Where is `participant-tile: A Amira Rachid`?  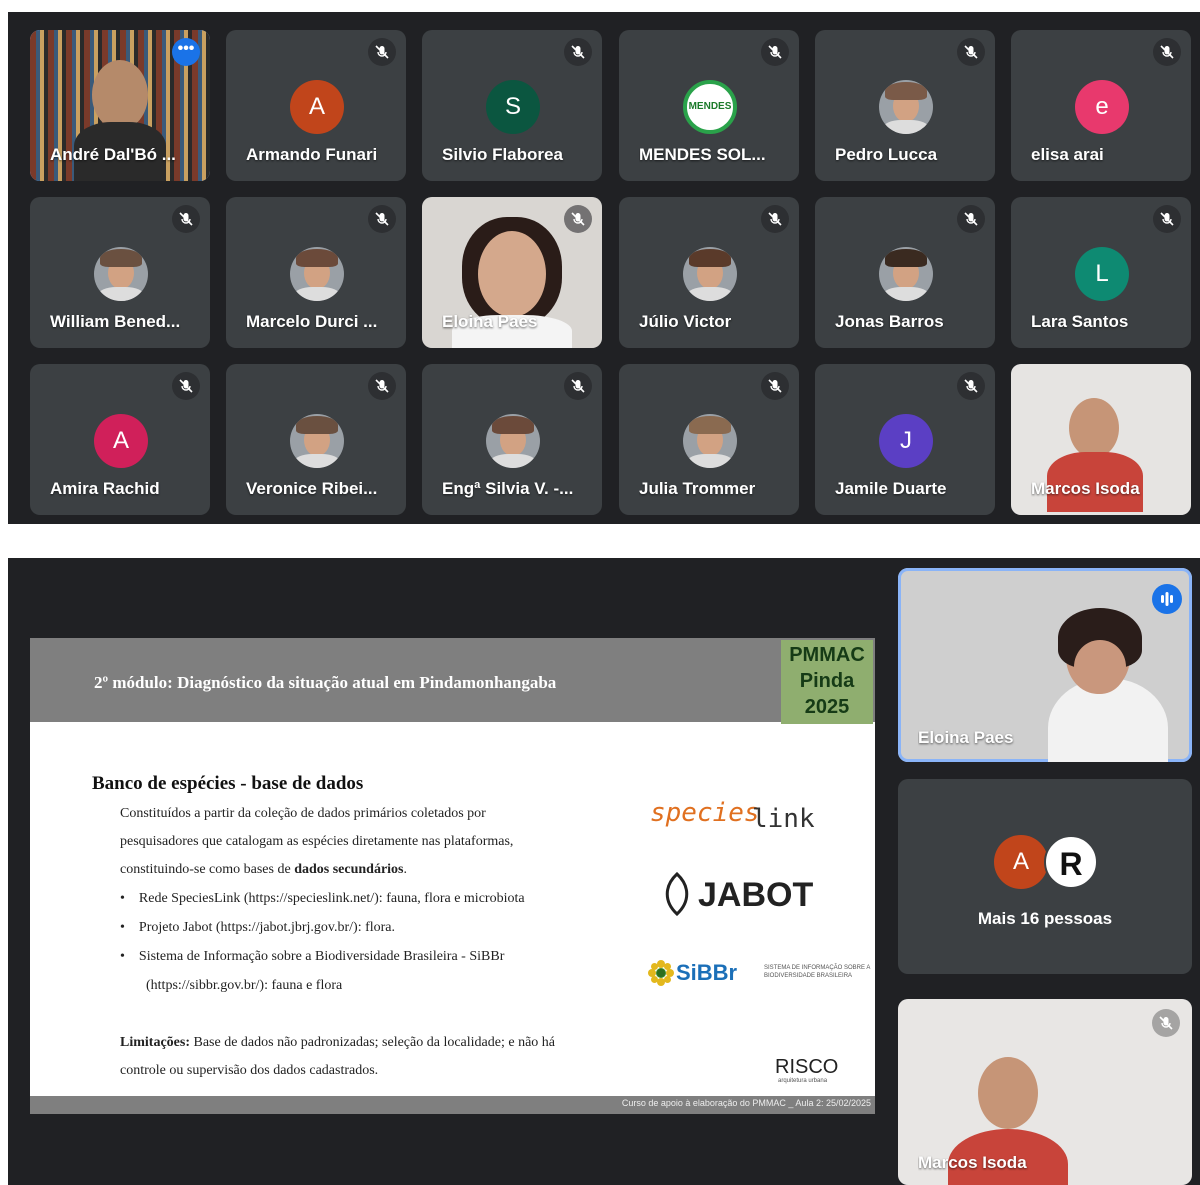
participant-tile: A Amira Rachid is located at coordinates (120, 439).